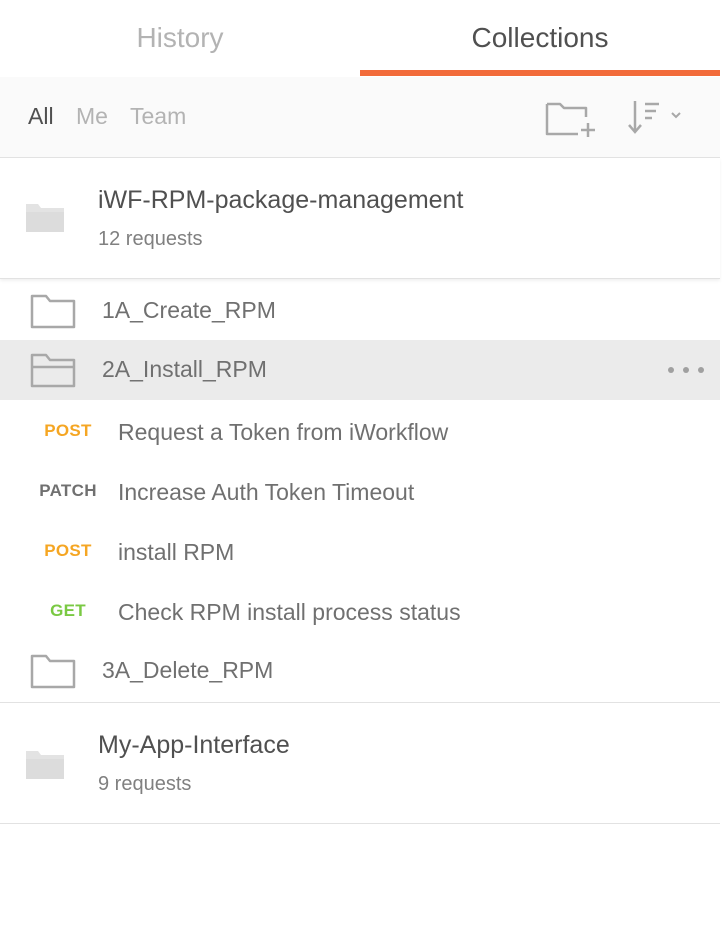 The height and width of the screenshot is (936, 722). What do you see at coordinates (180, 38) in the screenshot?
I see `tab-history: History` at bounding box center [180, 38].